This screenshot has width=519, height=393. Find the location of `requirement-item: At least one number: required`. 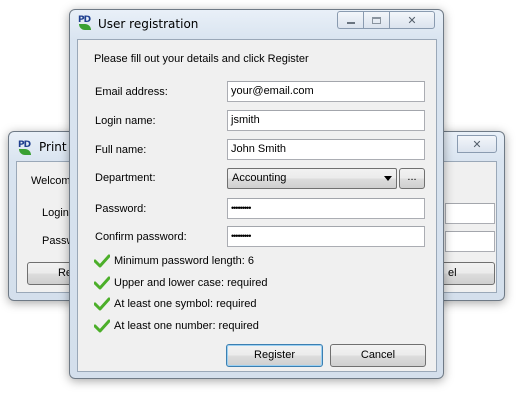

requirement-item: At least one number: required is located at coordinates (176, 326).